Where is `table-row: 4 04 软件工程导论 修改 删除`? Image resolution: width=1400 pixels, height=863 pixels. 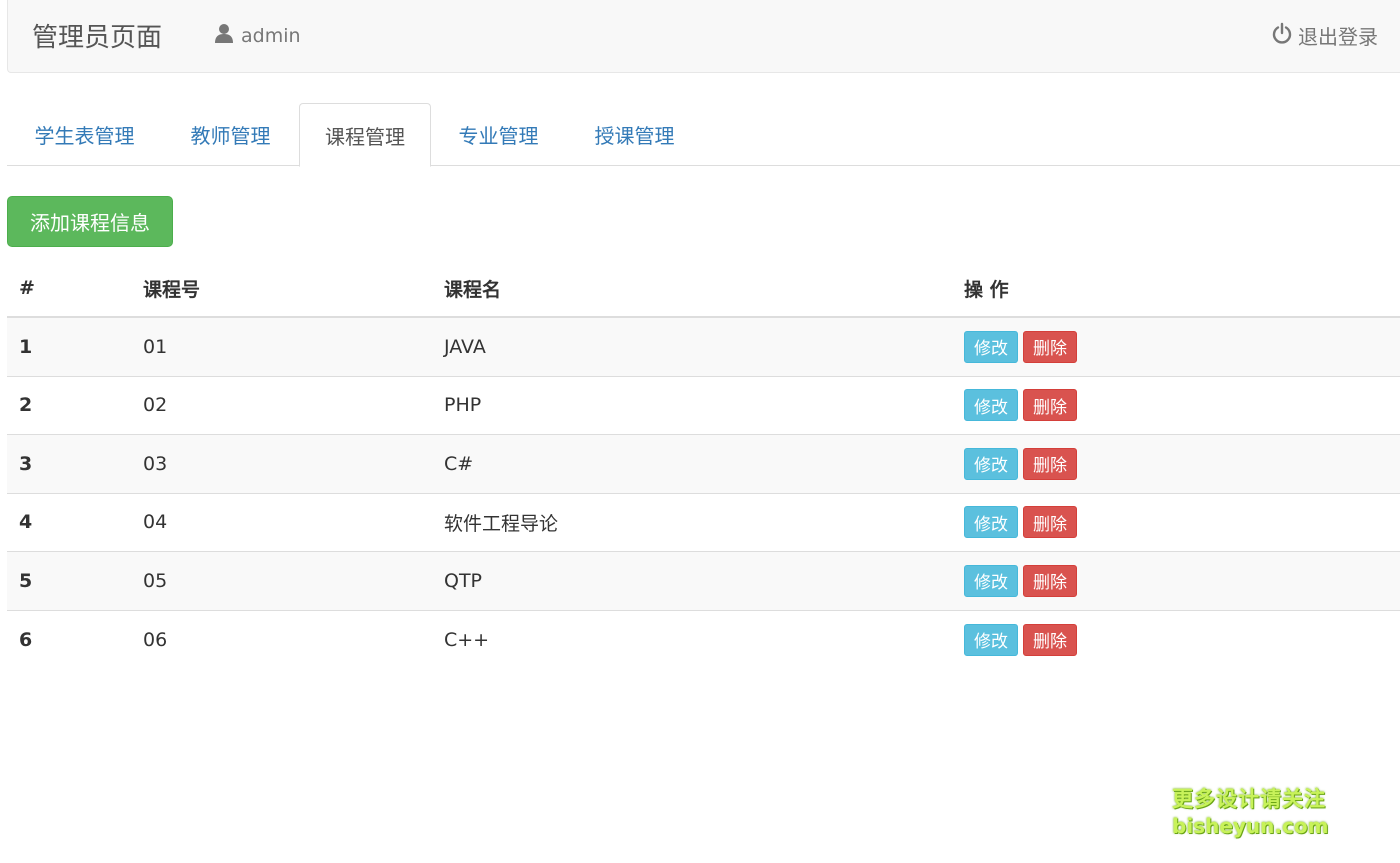 table-row: 4 04 软件工程导论 修改 删除 is located at coordinates (703, 523).